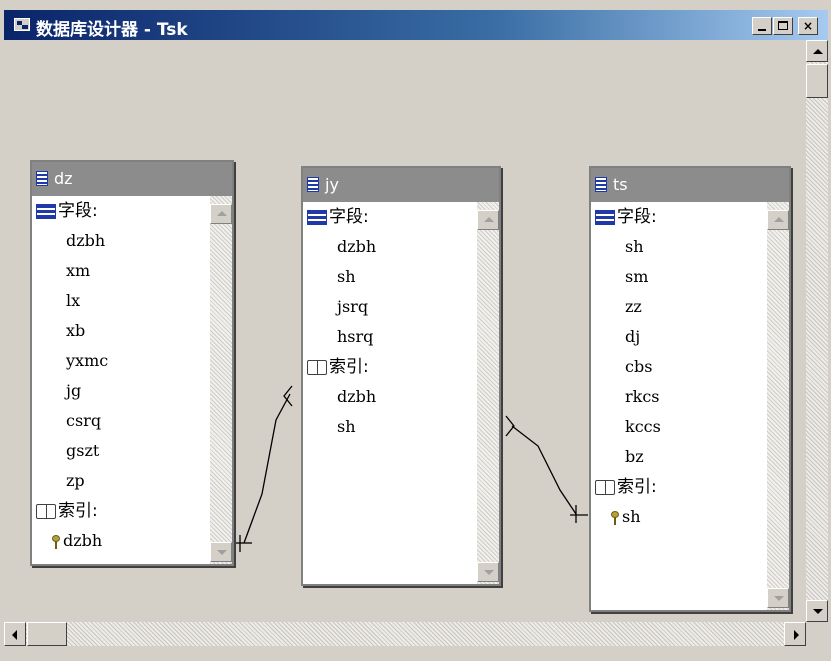  I want to click on field-item: xm, so click(78, 271).